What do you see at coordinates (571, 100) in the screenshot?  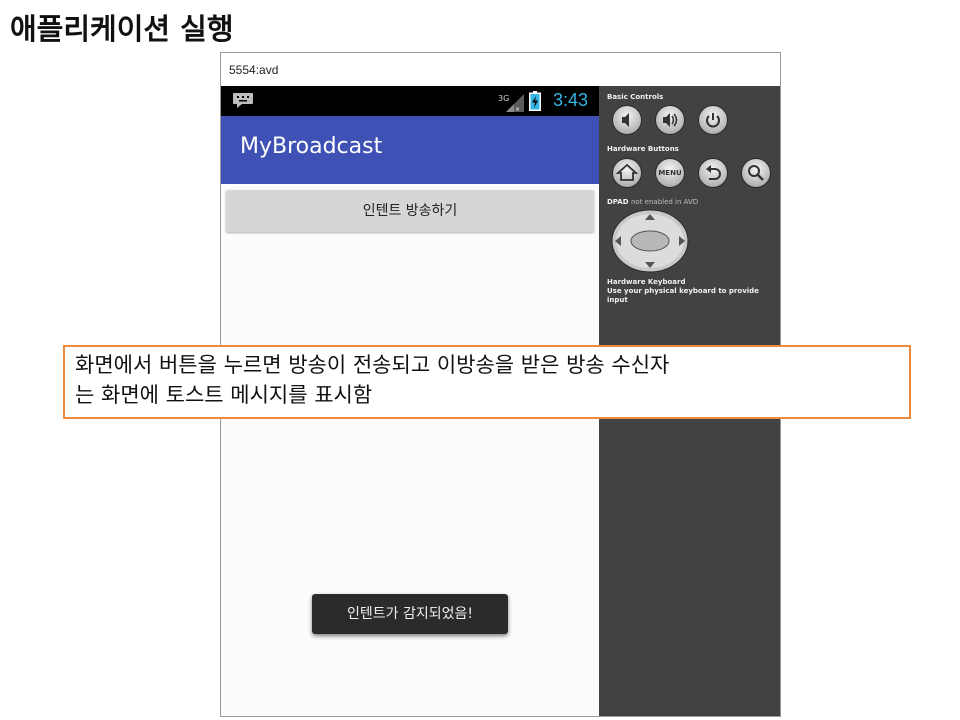 I see `status-clock: 3:43` at bounding box center [571, 100].